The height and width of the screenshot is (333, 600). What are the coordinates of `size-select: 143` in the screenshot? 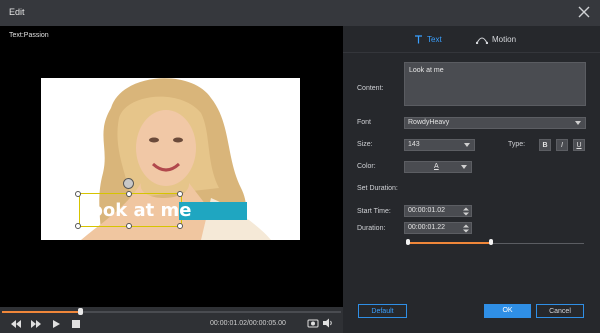 It's located at (439, 145).